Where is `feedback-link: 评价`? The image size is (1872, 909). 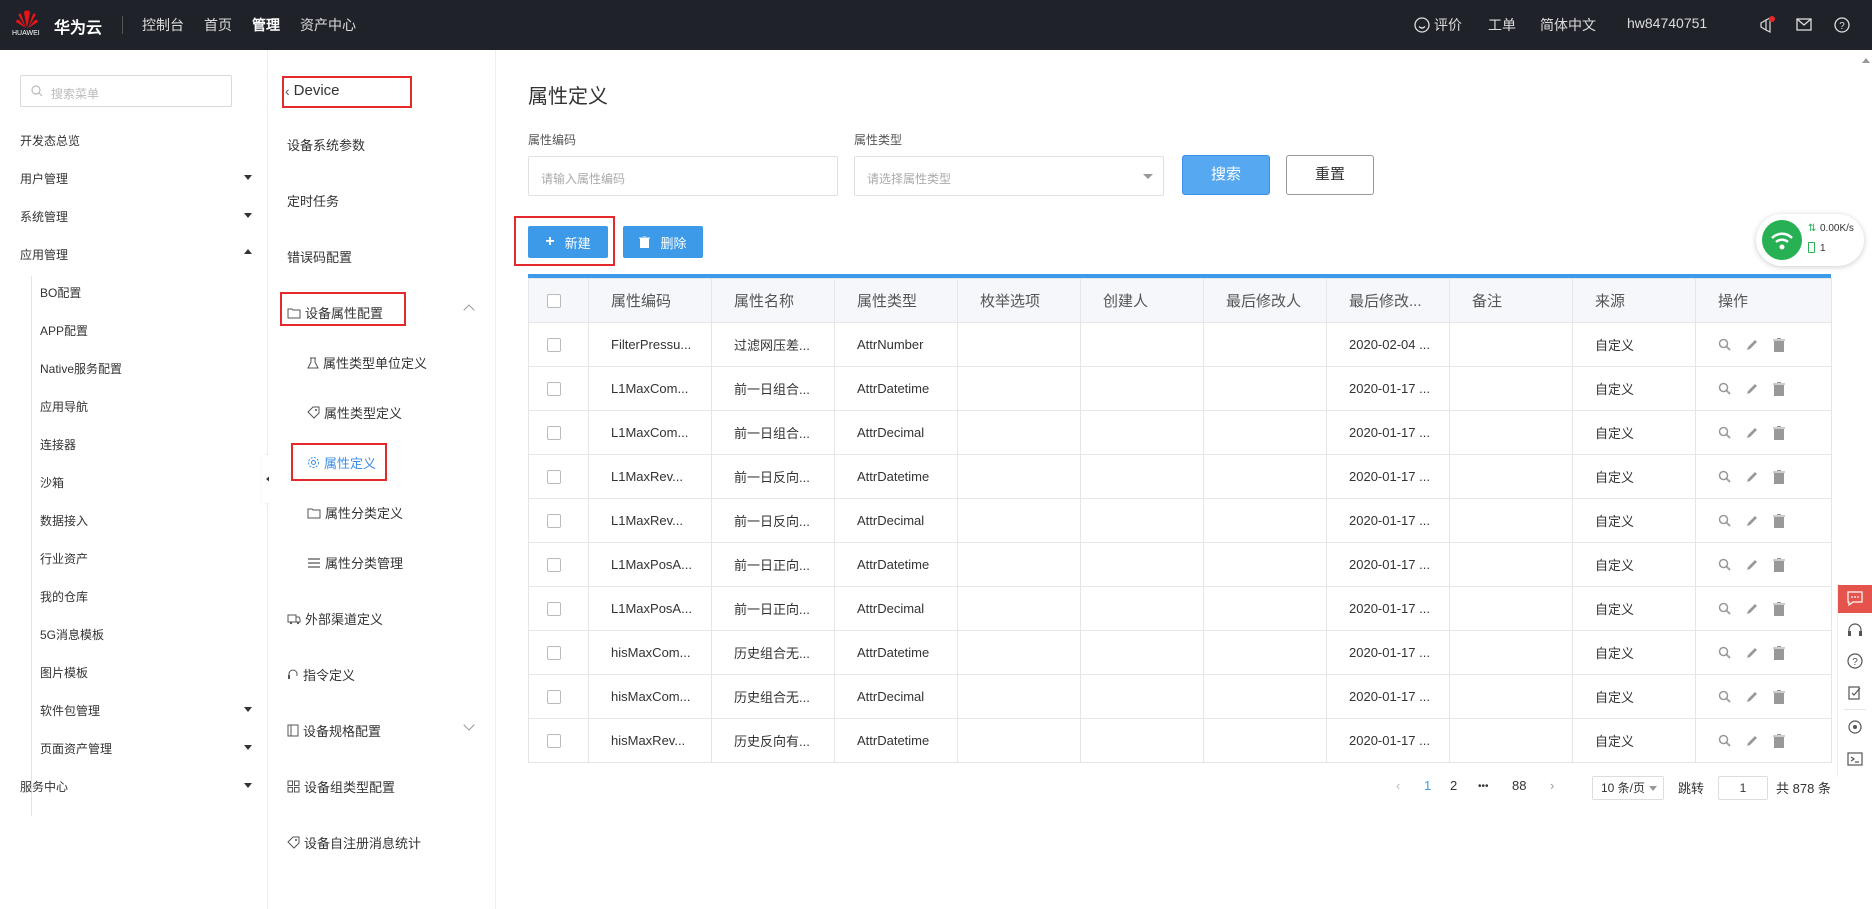
feedback-link: 评价 is located at coordinates (1448, 25).